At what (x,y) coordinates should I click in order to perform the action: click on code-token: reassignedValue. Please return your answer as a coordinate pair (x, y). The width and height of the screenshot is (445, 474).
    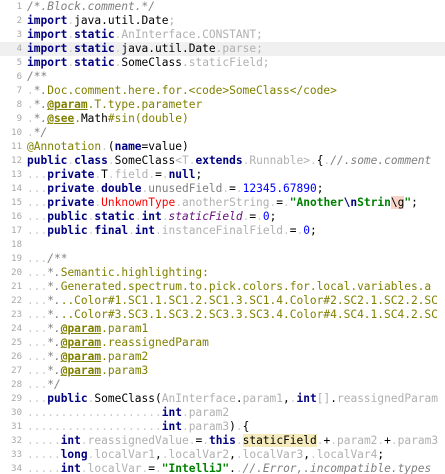
    Looking at the image, I should click on (138, 440).